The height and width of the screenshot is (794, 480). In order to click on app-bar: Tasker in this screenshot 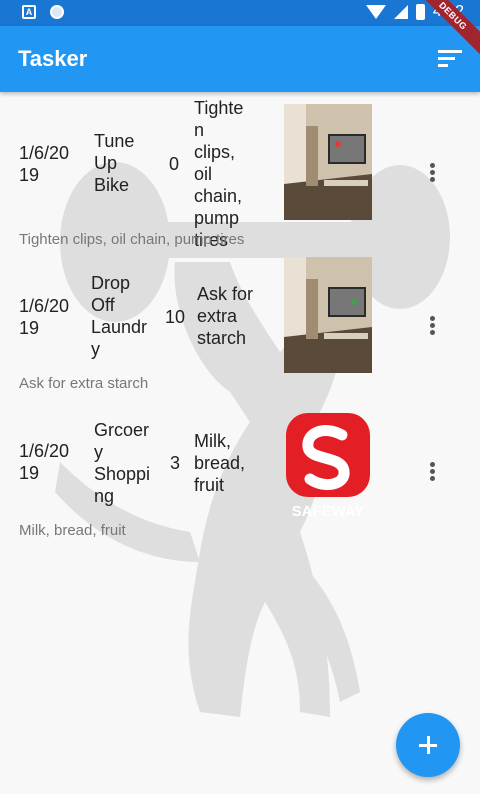, I will do `click(240, 59)`.